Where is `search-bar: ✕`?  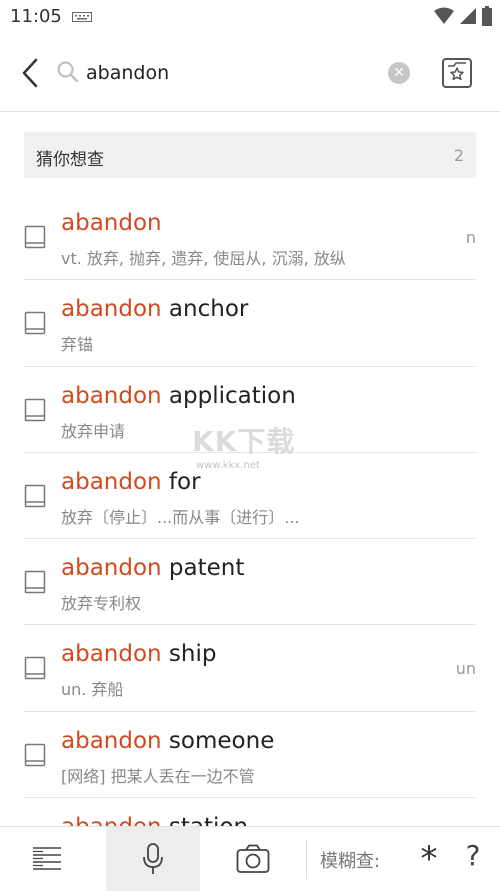 search-bar: ✕ is located at coordinates (250, 73).